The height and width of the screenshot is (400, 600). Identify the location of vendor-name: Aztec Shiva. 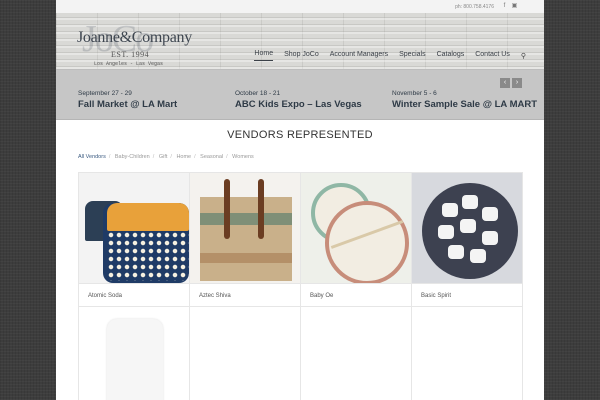
(215, 296).